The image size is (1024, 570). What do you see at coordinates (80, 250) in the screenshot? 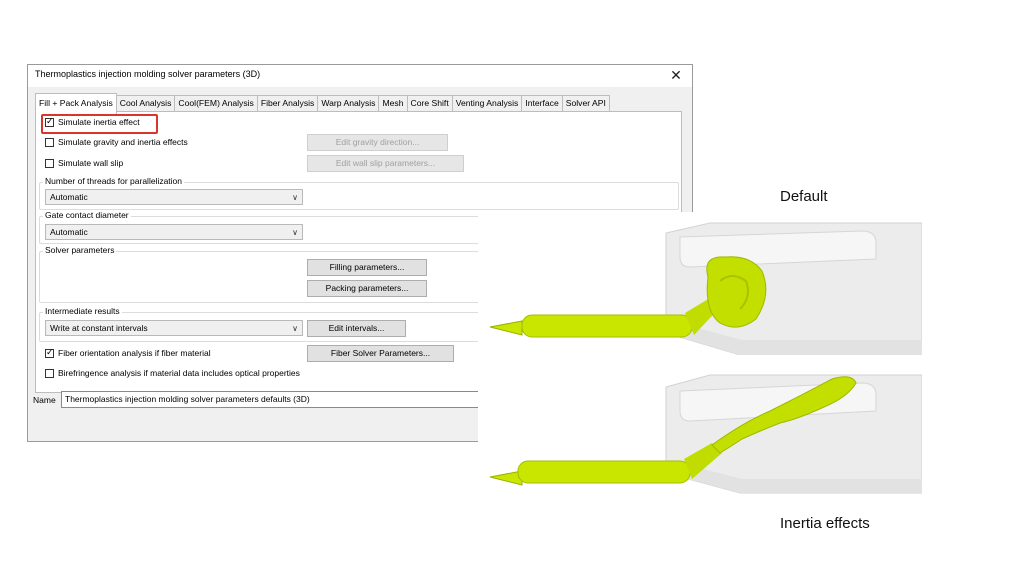
I see `solver-parameters-label: Solver parameters` at bounding box center [80, 250].